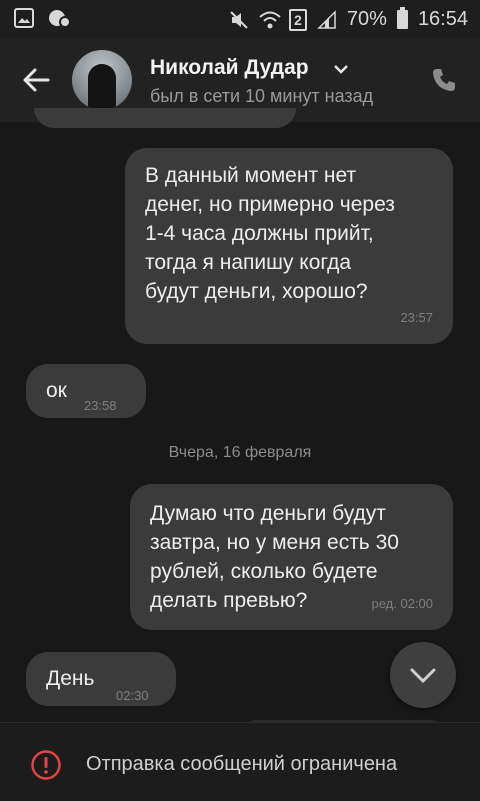 The width and height of the screenshot is (480, 801). I want to click on message-time: 02:30, so click(132, 695).